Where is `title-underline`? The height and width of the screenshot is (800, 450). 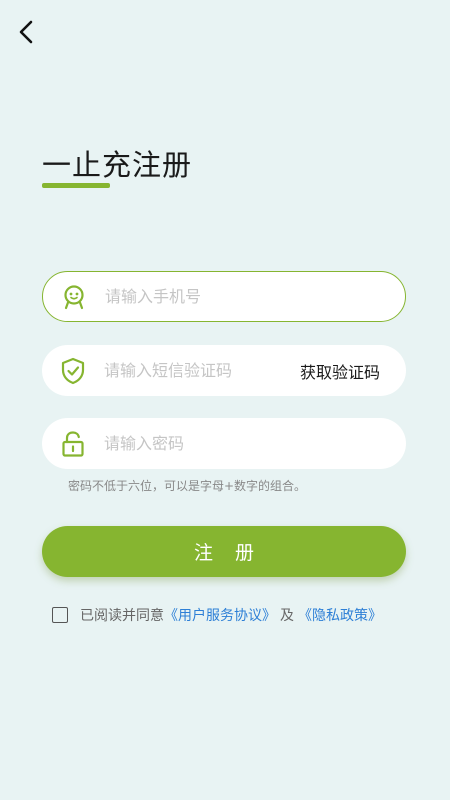 title-underline is located at coordinates (76, 185).